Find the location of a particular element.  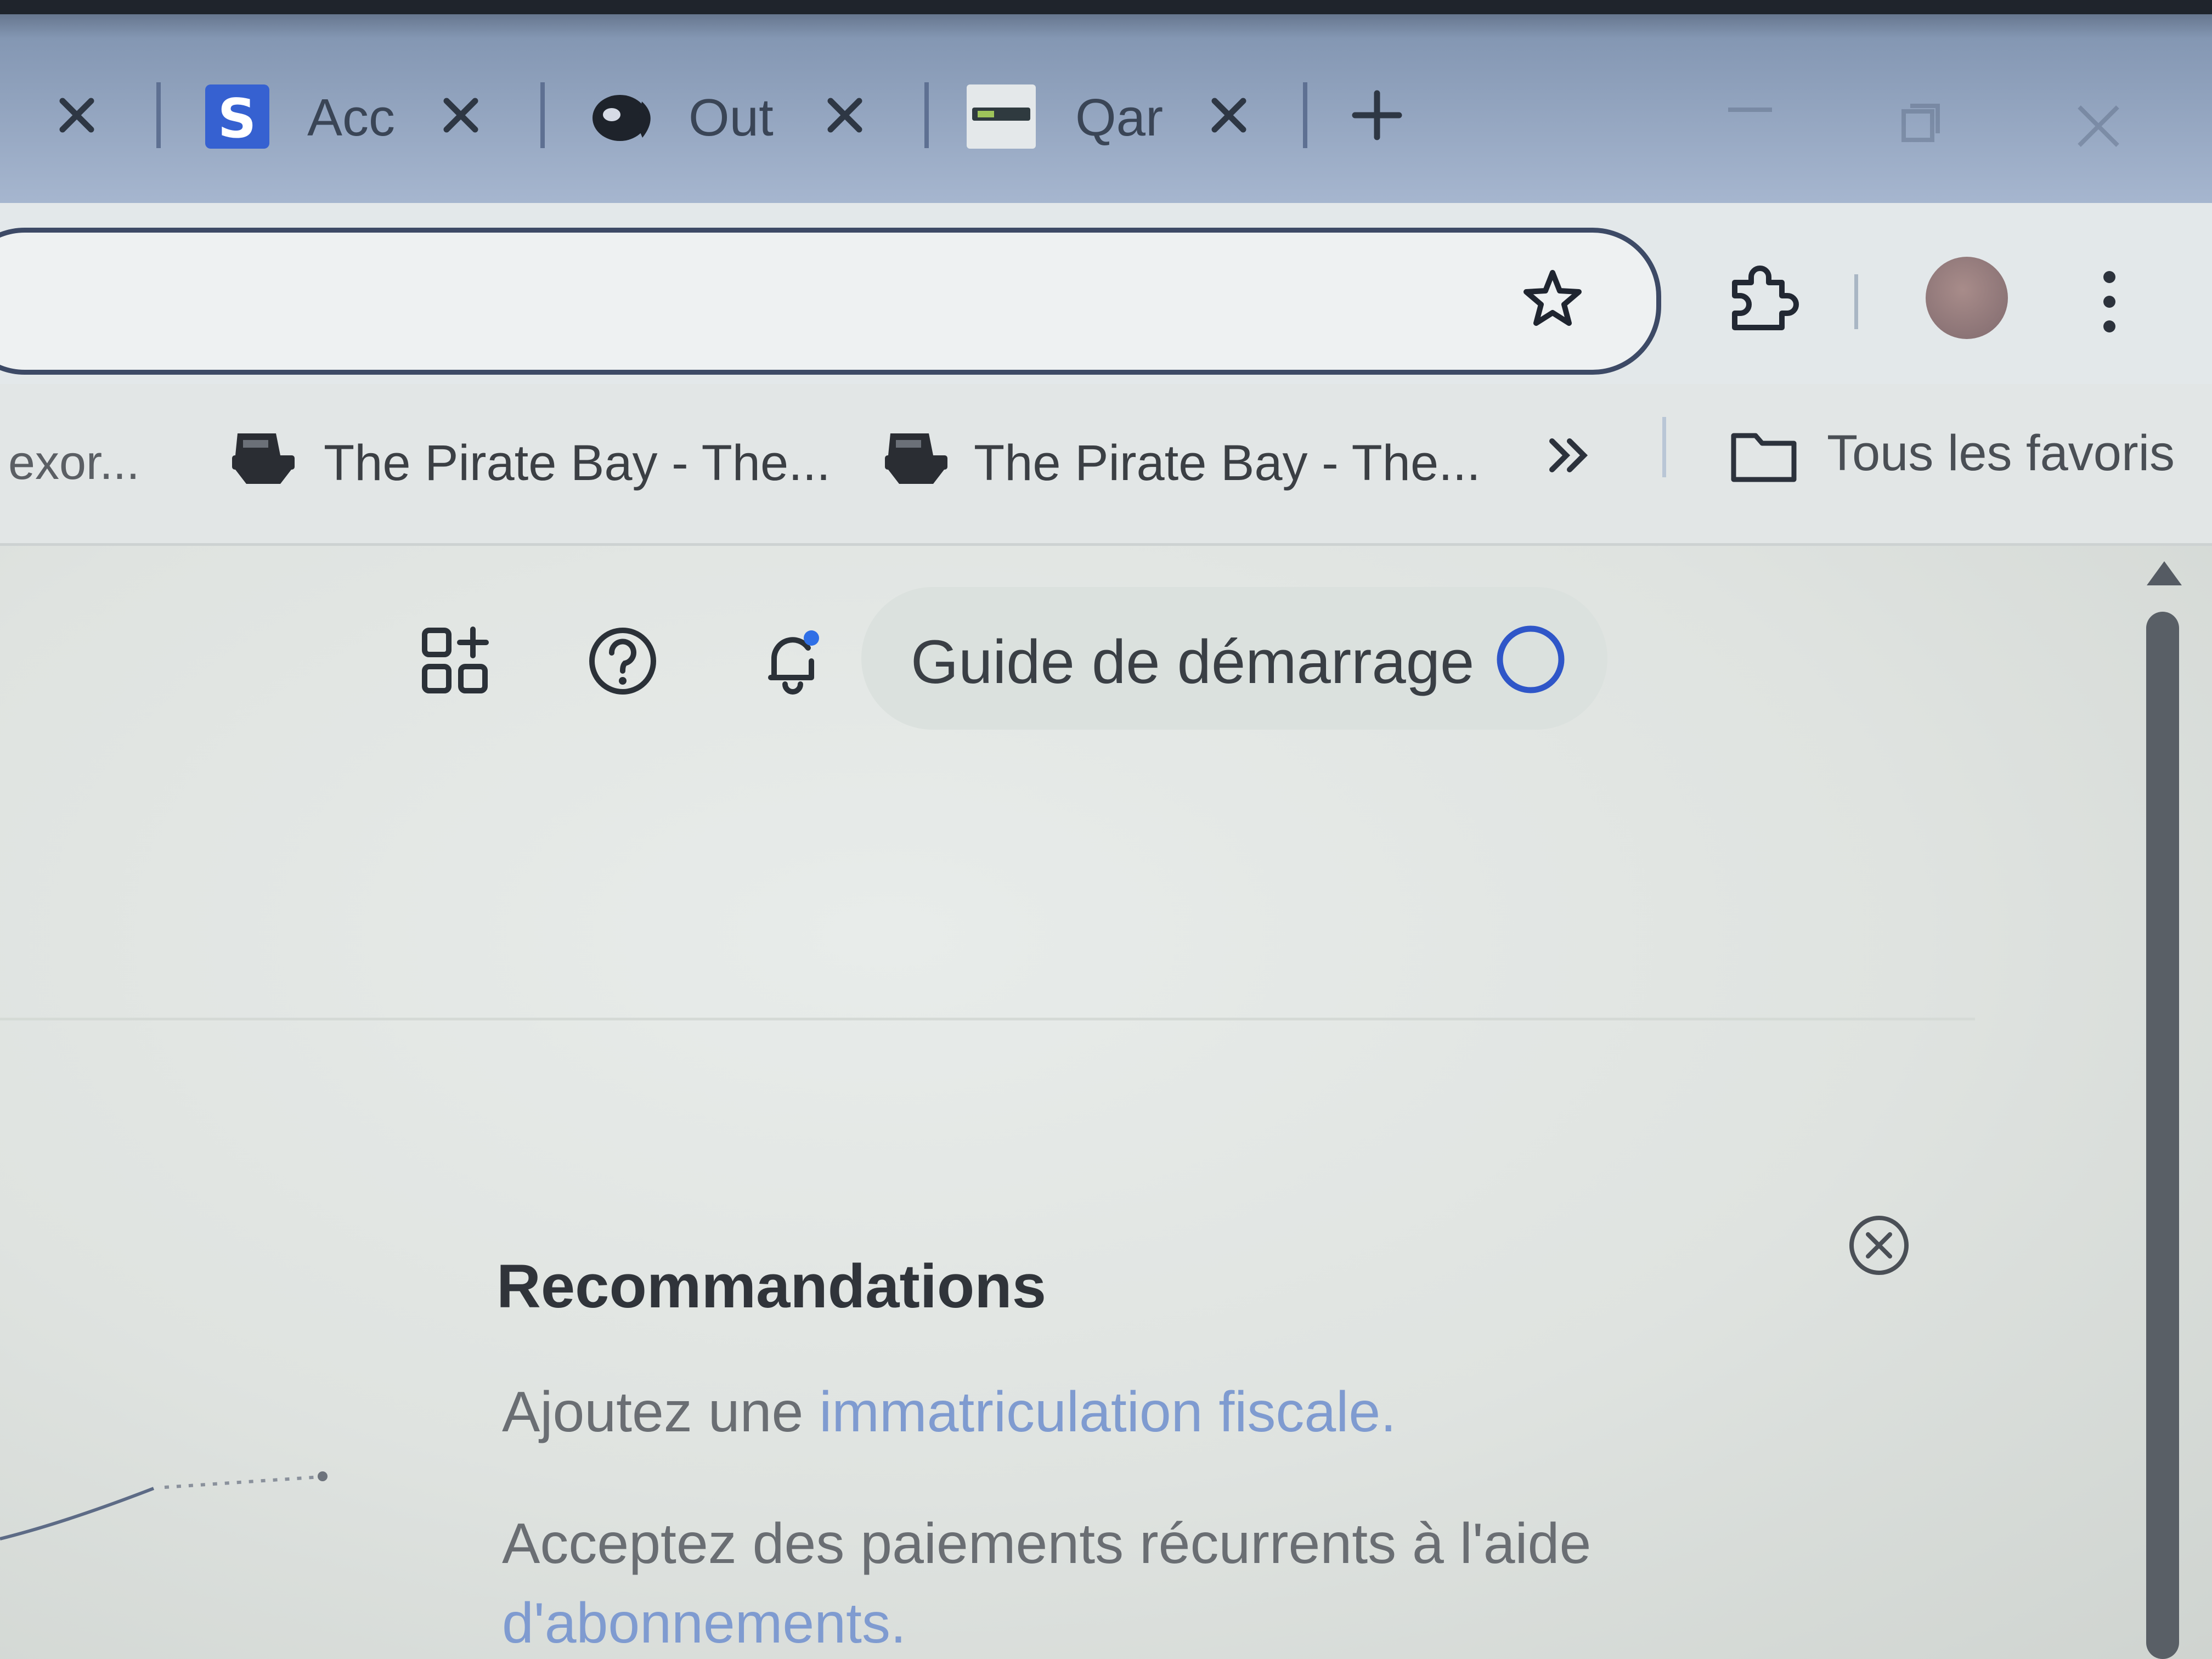

folder-icon is located at coordinates (1764, 457).